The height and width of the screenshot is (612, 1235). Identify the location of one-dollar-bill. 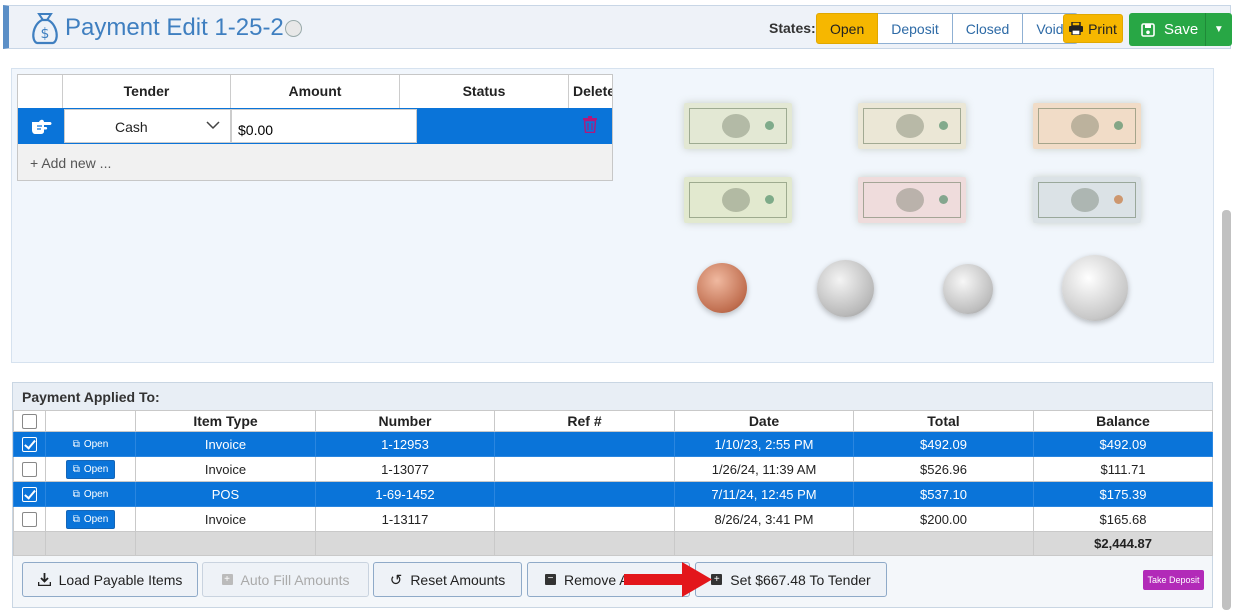
(738, 126).